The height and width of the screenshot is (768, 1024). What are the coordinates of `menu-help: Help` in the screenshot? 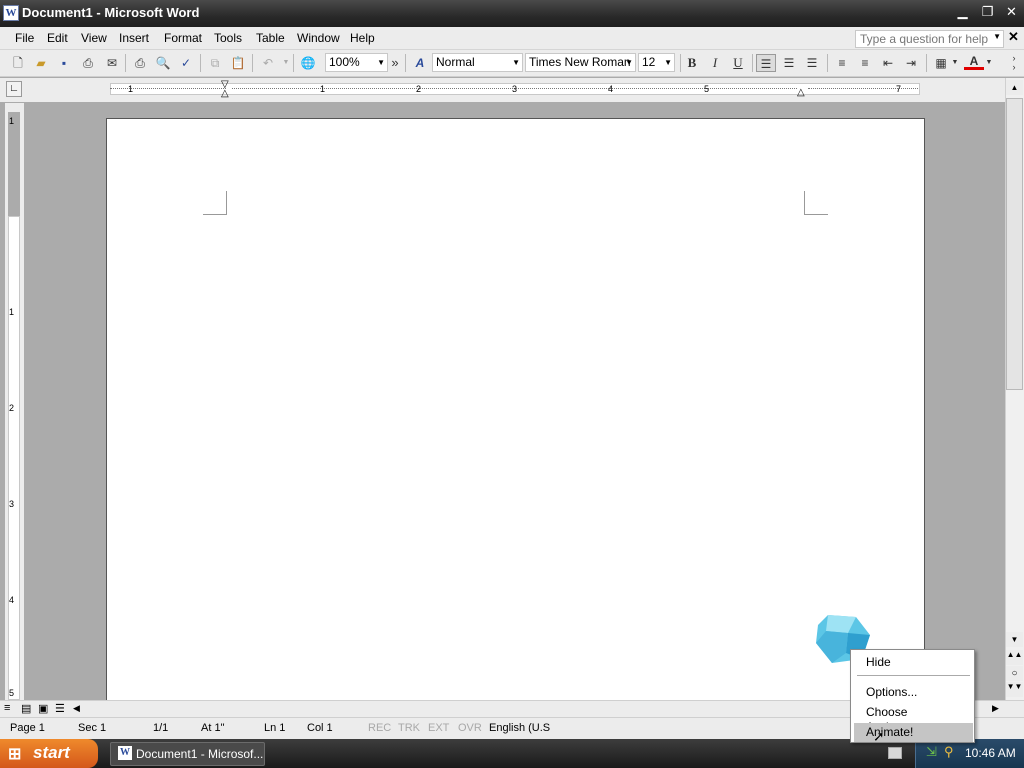 It's located at (362, 38).